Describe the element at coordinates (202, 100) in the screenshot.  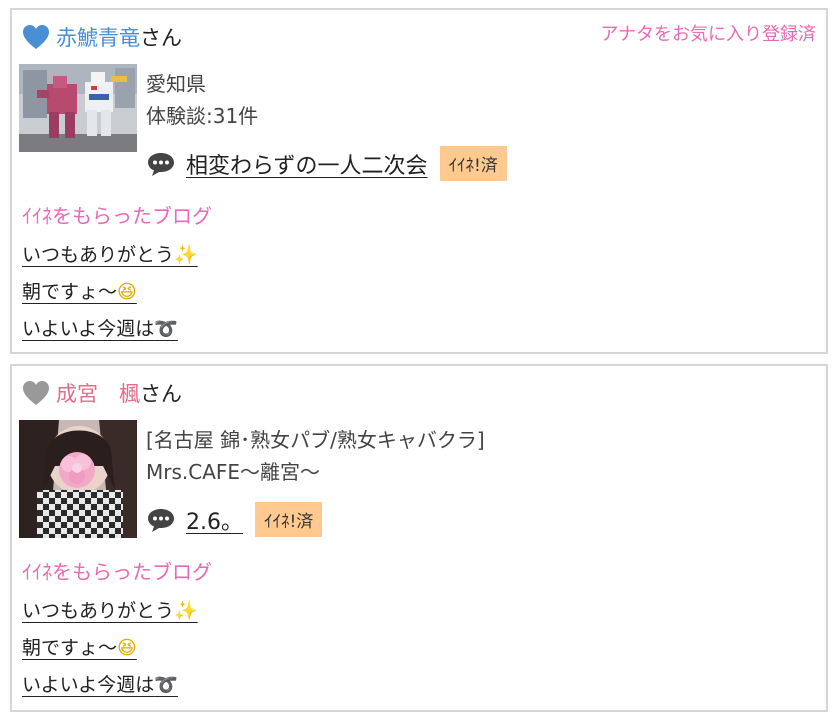
I see `user-info: 愛知県 体験談:31件` at that location.